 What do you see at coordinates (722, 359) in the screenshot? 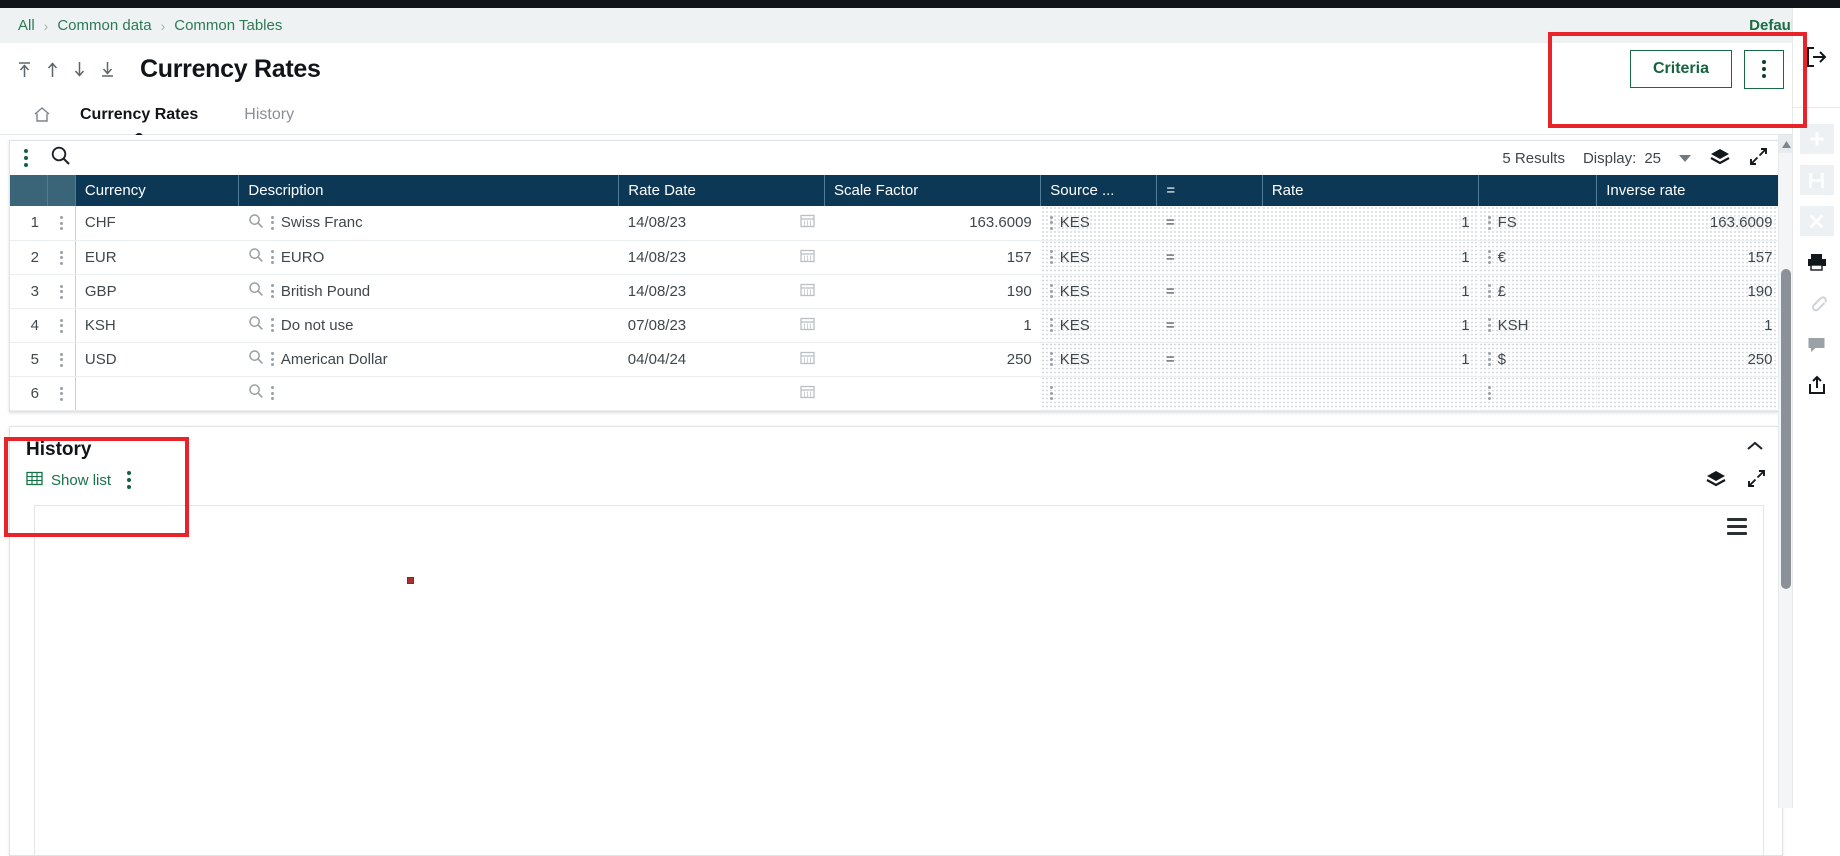
I see `cell-rate-date: 04/04/24` at bounding box center [722, 359].